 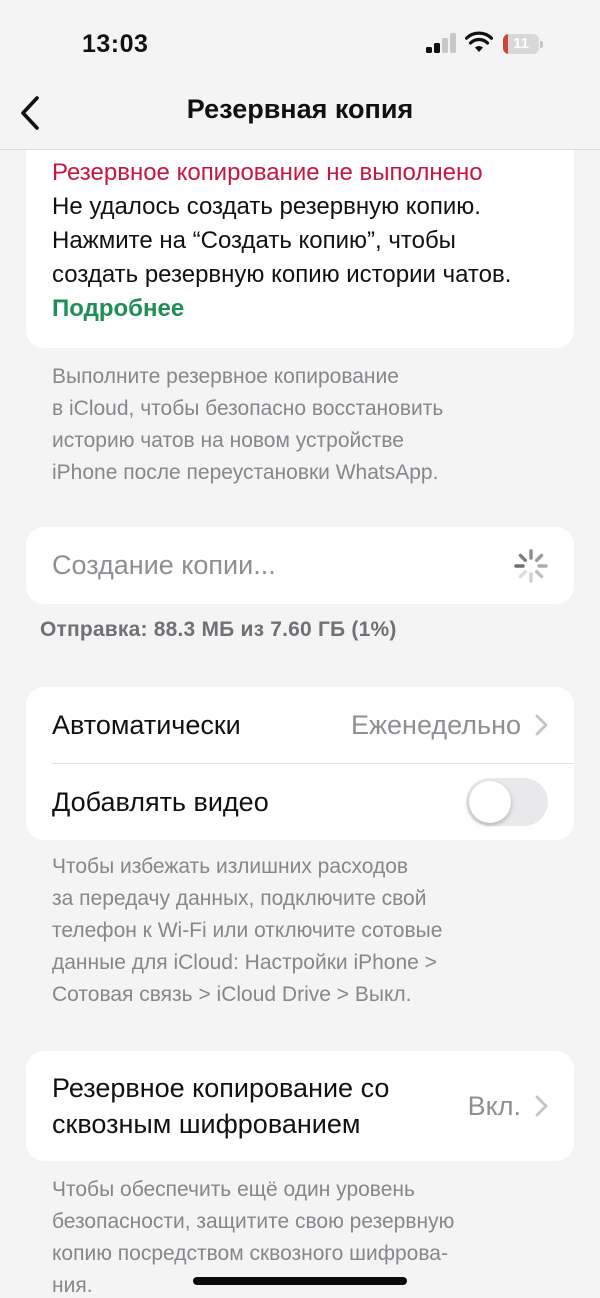 I want to click on battery-icon: 11, so click(x=523, y=44).